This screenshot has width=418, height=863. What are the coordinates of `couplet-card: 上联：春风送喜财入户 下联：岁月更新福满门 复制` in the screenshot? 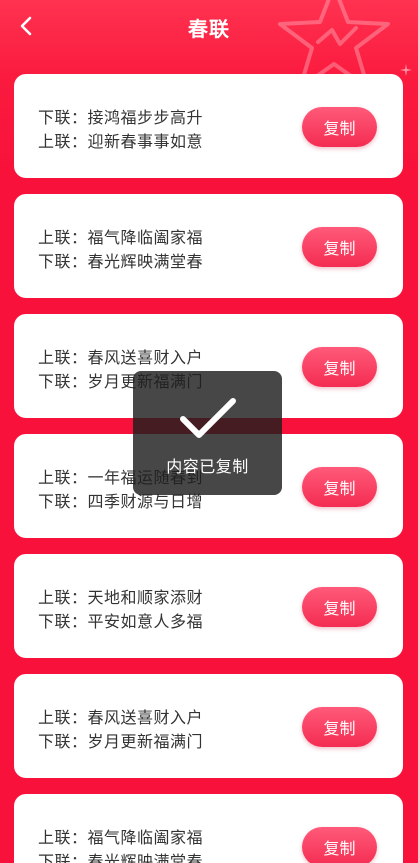 It's located at (208, 726).